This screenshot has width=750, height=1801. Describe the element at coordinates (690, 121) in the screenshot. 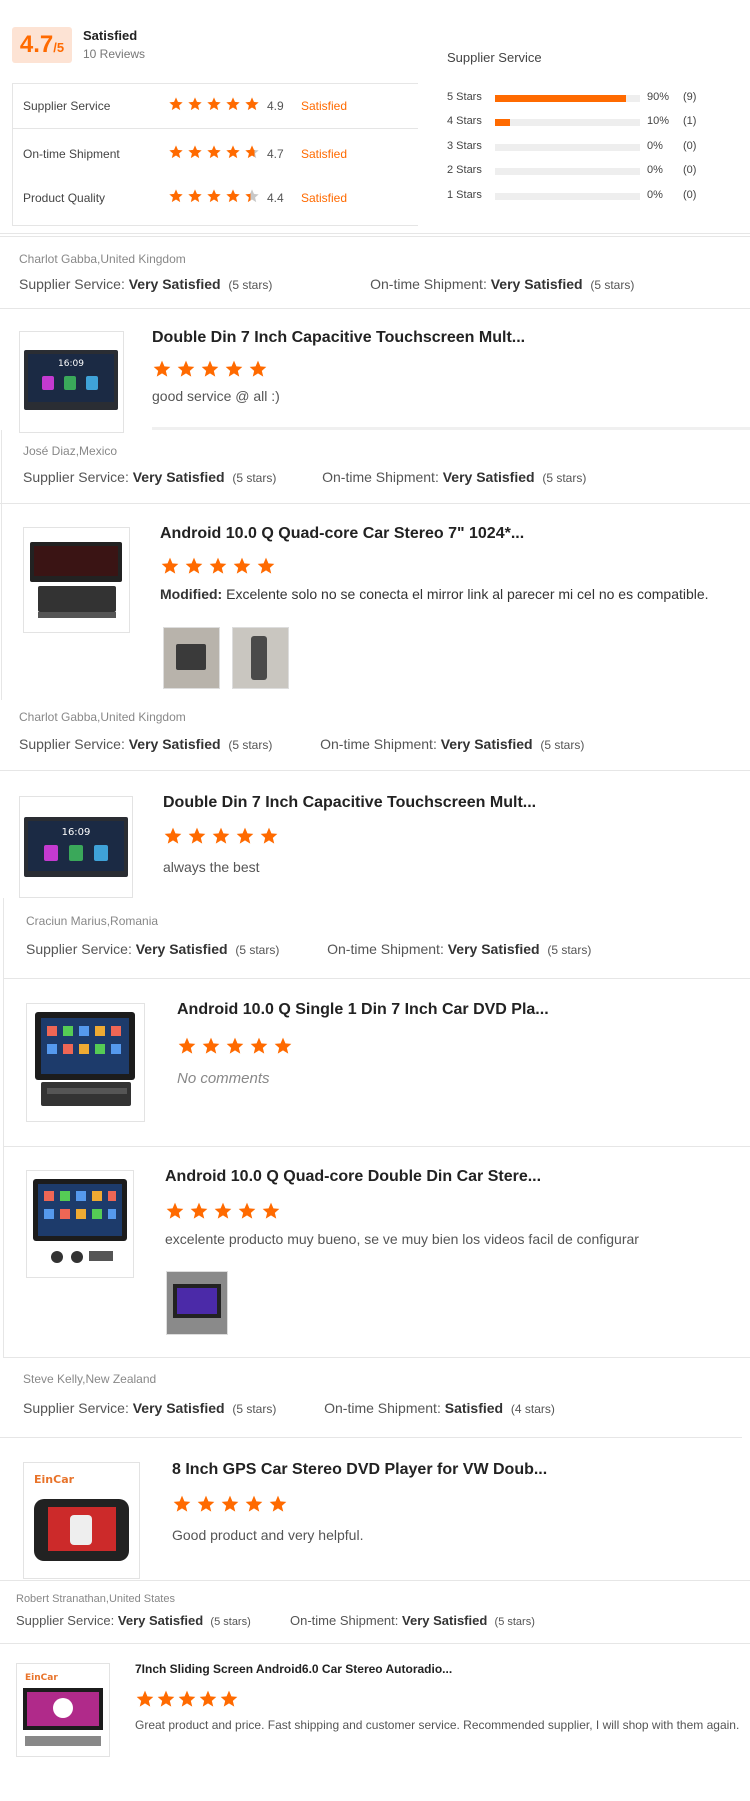

I see `distribution-count: (1)` at that location.